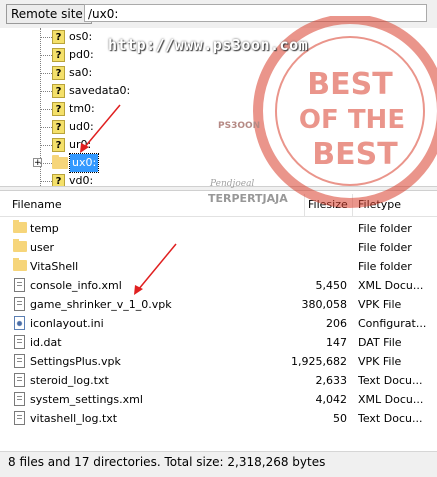 The image size is (437, 477). I want to click on tree-item-tm0: ? tm0:, so click(100, 109).